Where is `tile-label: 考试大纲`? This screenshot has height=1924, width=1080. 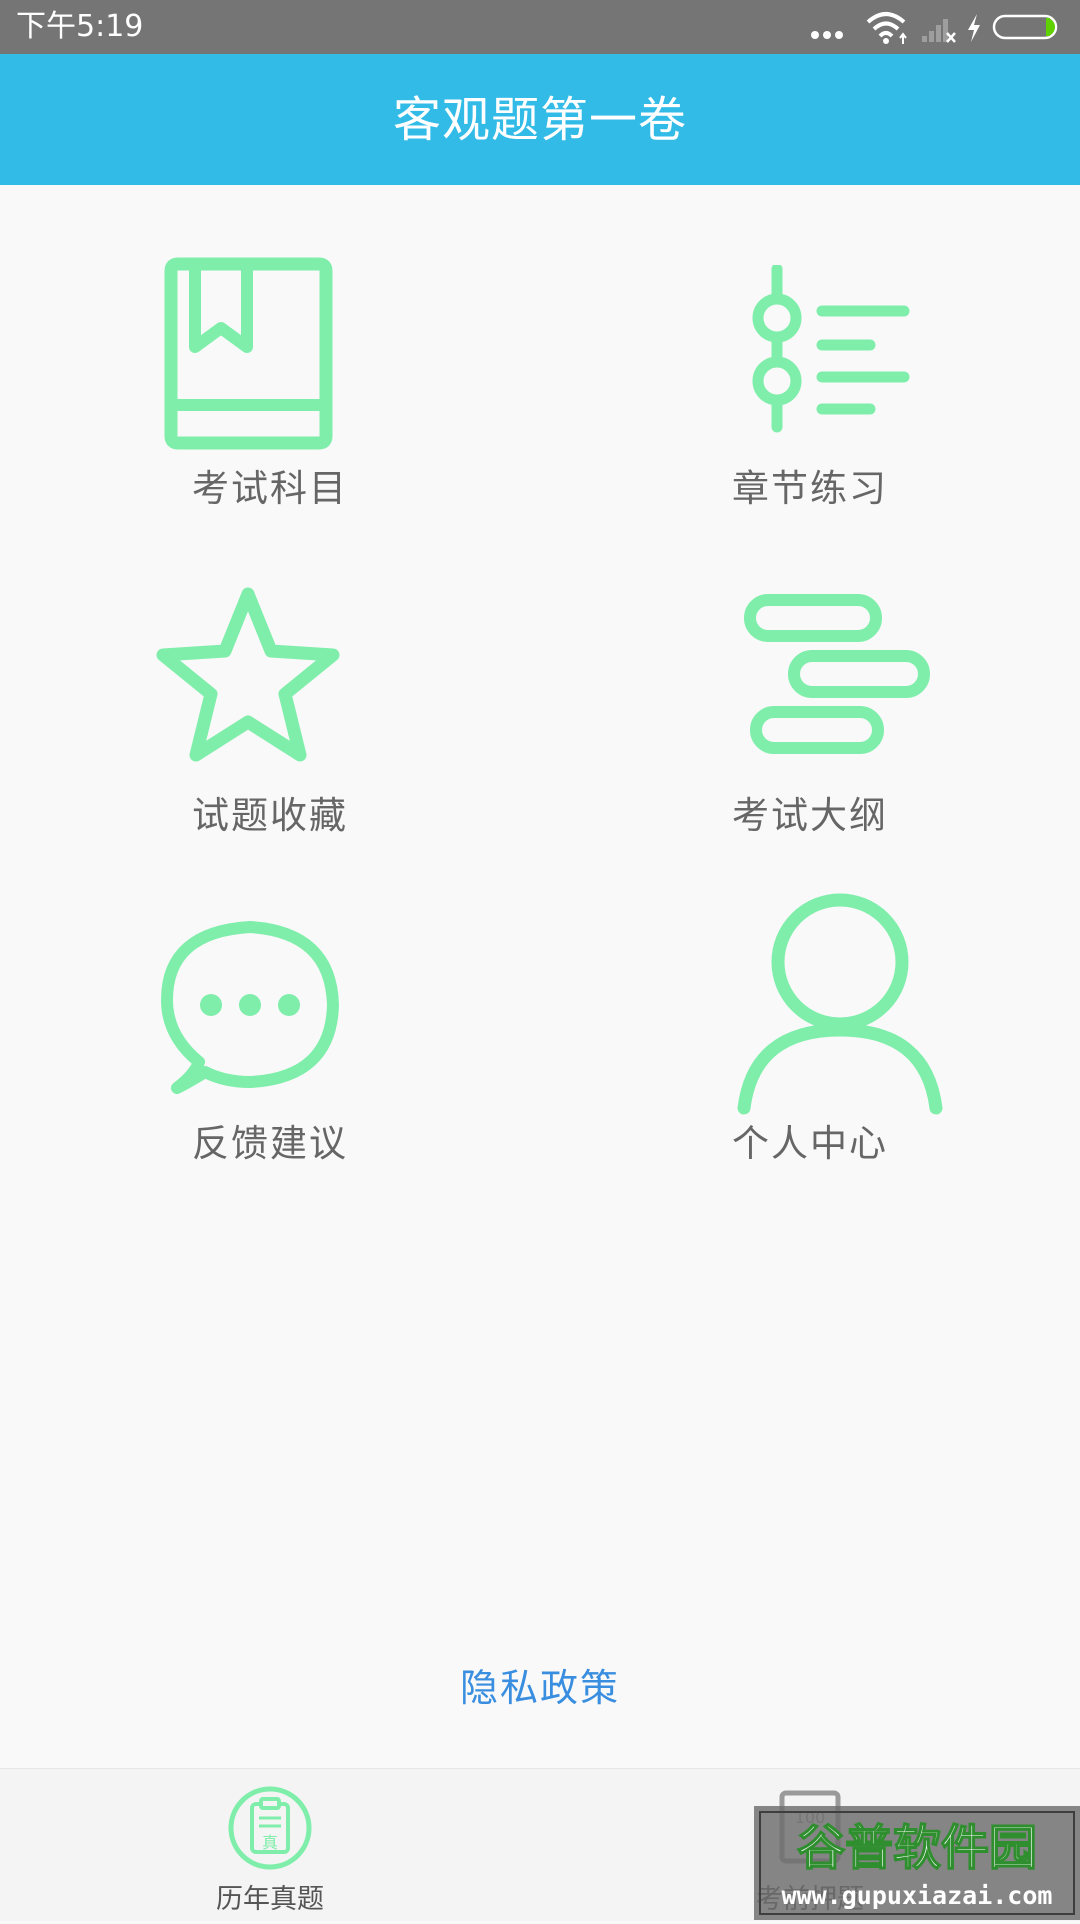 tile-label: 考试大纲 is located at coordinates (810, 815).